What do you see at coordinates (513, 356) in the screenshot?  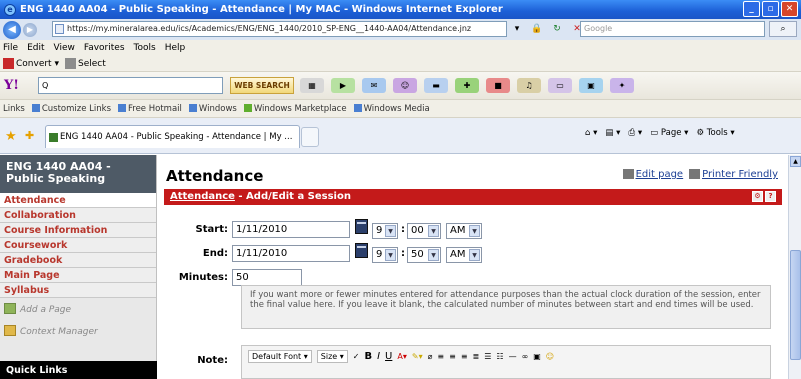 I see `horizontal-rule-icon: —` at bounding box center [513, 356].